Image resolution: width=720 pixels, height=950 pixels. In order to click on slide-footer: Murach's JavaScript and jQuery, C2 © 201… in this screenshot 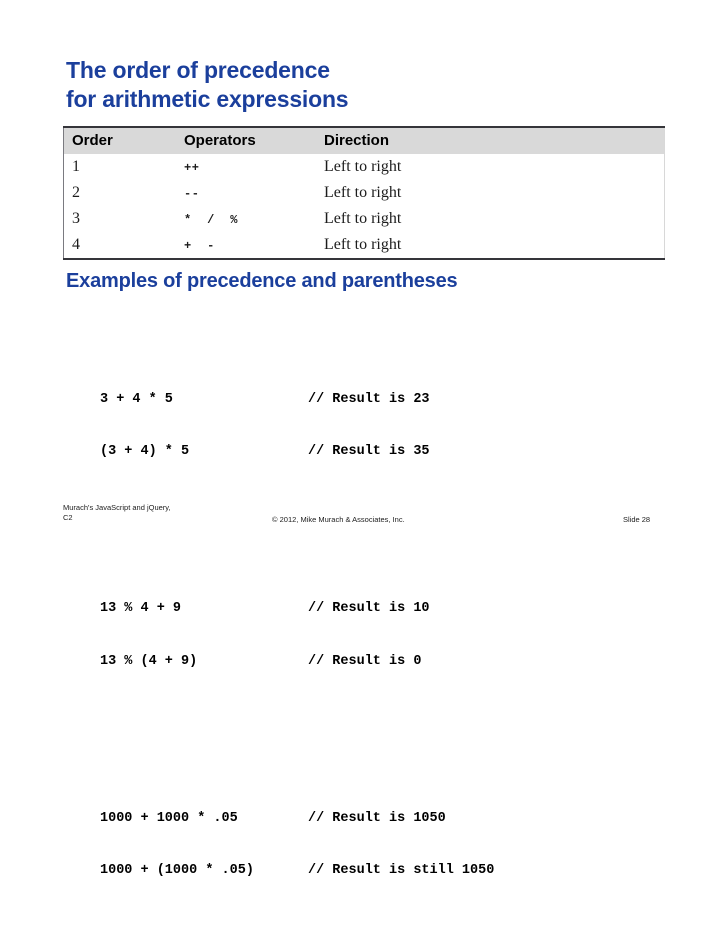, I will do `click(360, 518)`.